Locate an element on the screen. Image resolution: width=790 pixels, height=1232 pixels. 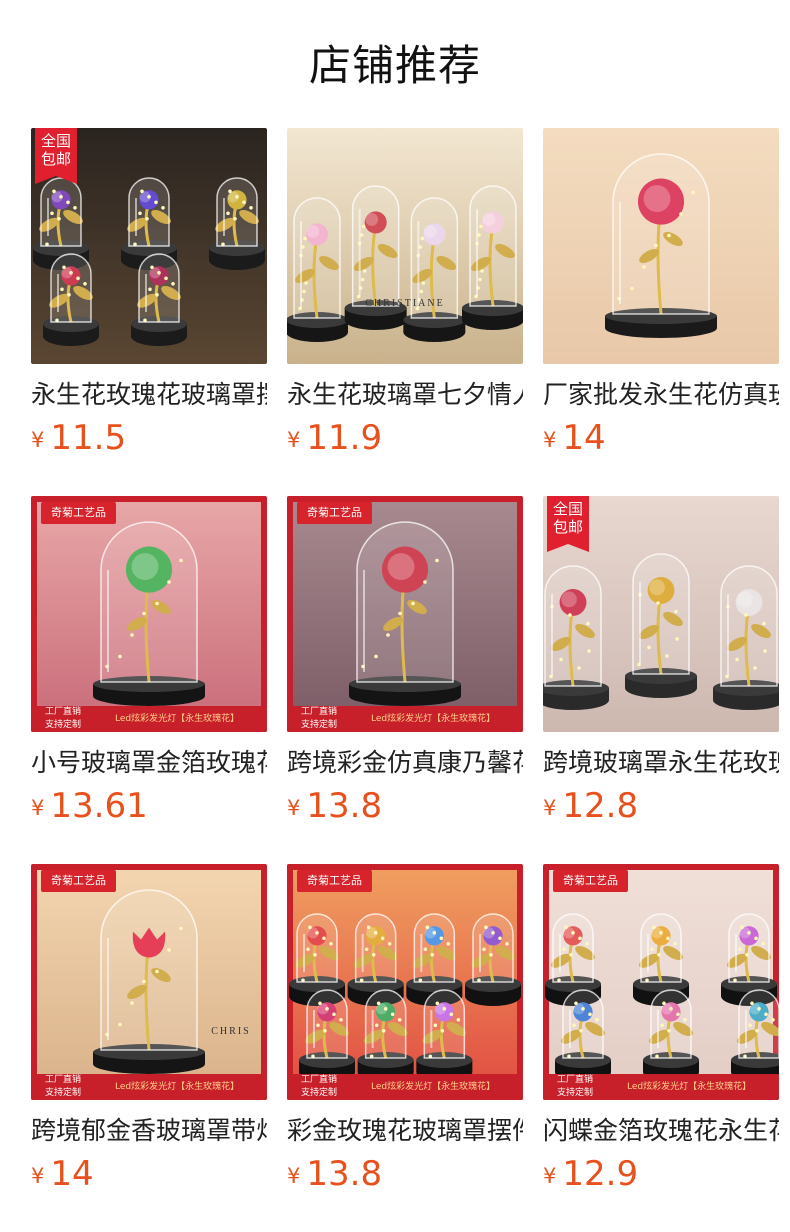
product-price: ¥13.61 is located at coordinates (149, 806).